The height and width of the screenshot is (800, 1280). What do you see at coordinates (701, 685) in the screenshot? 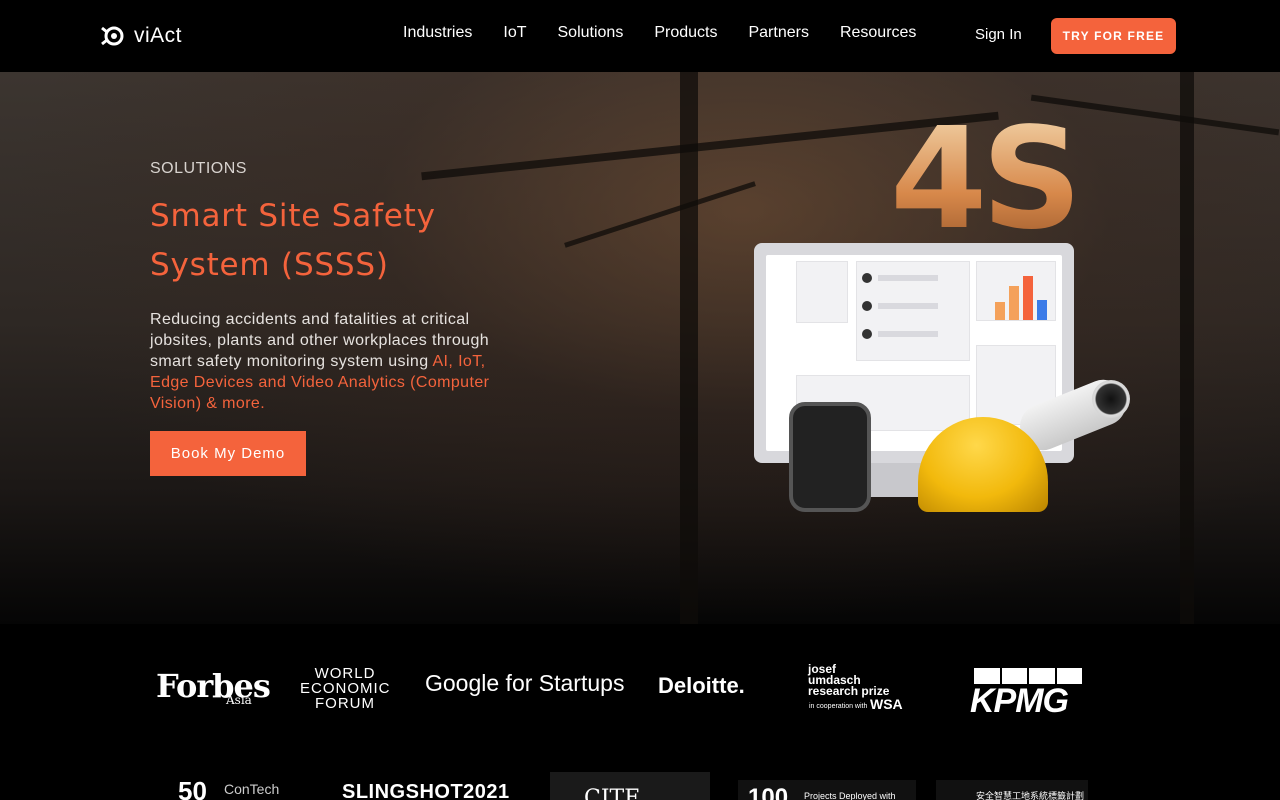
I see `deloitte-logo: Deloitte.` at bounding box center [701, 685].